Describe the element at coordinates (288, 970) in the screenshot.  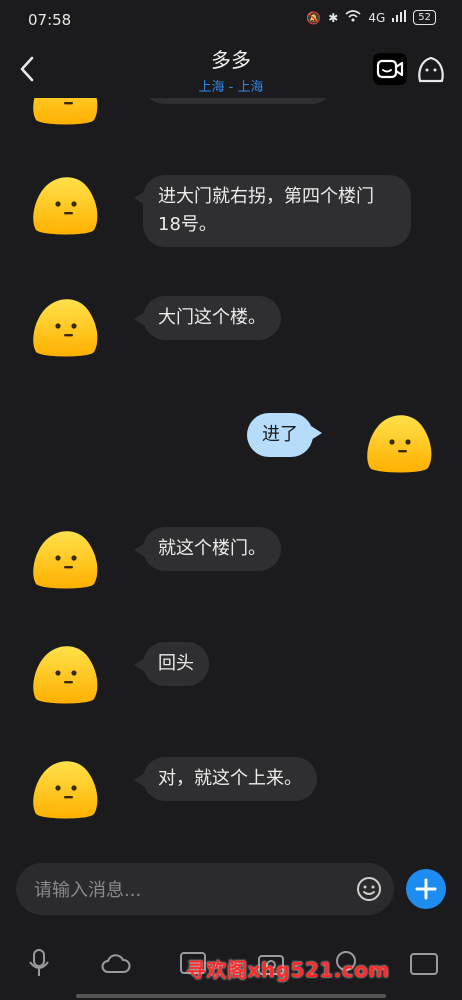
I see `watermark-text: 寻欢阁xhg521.com` at that location.